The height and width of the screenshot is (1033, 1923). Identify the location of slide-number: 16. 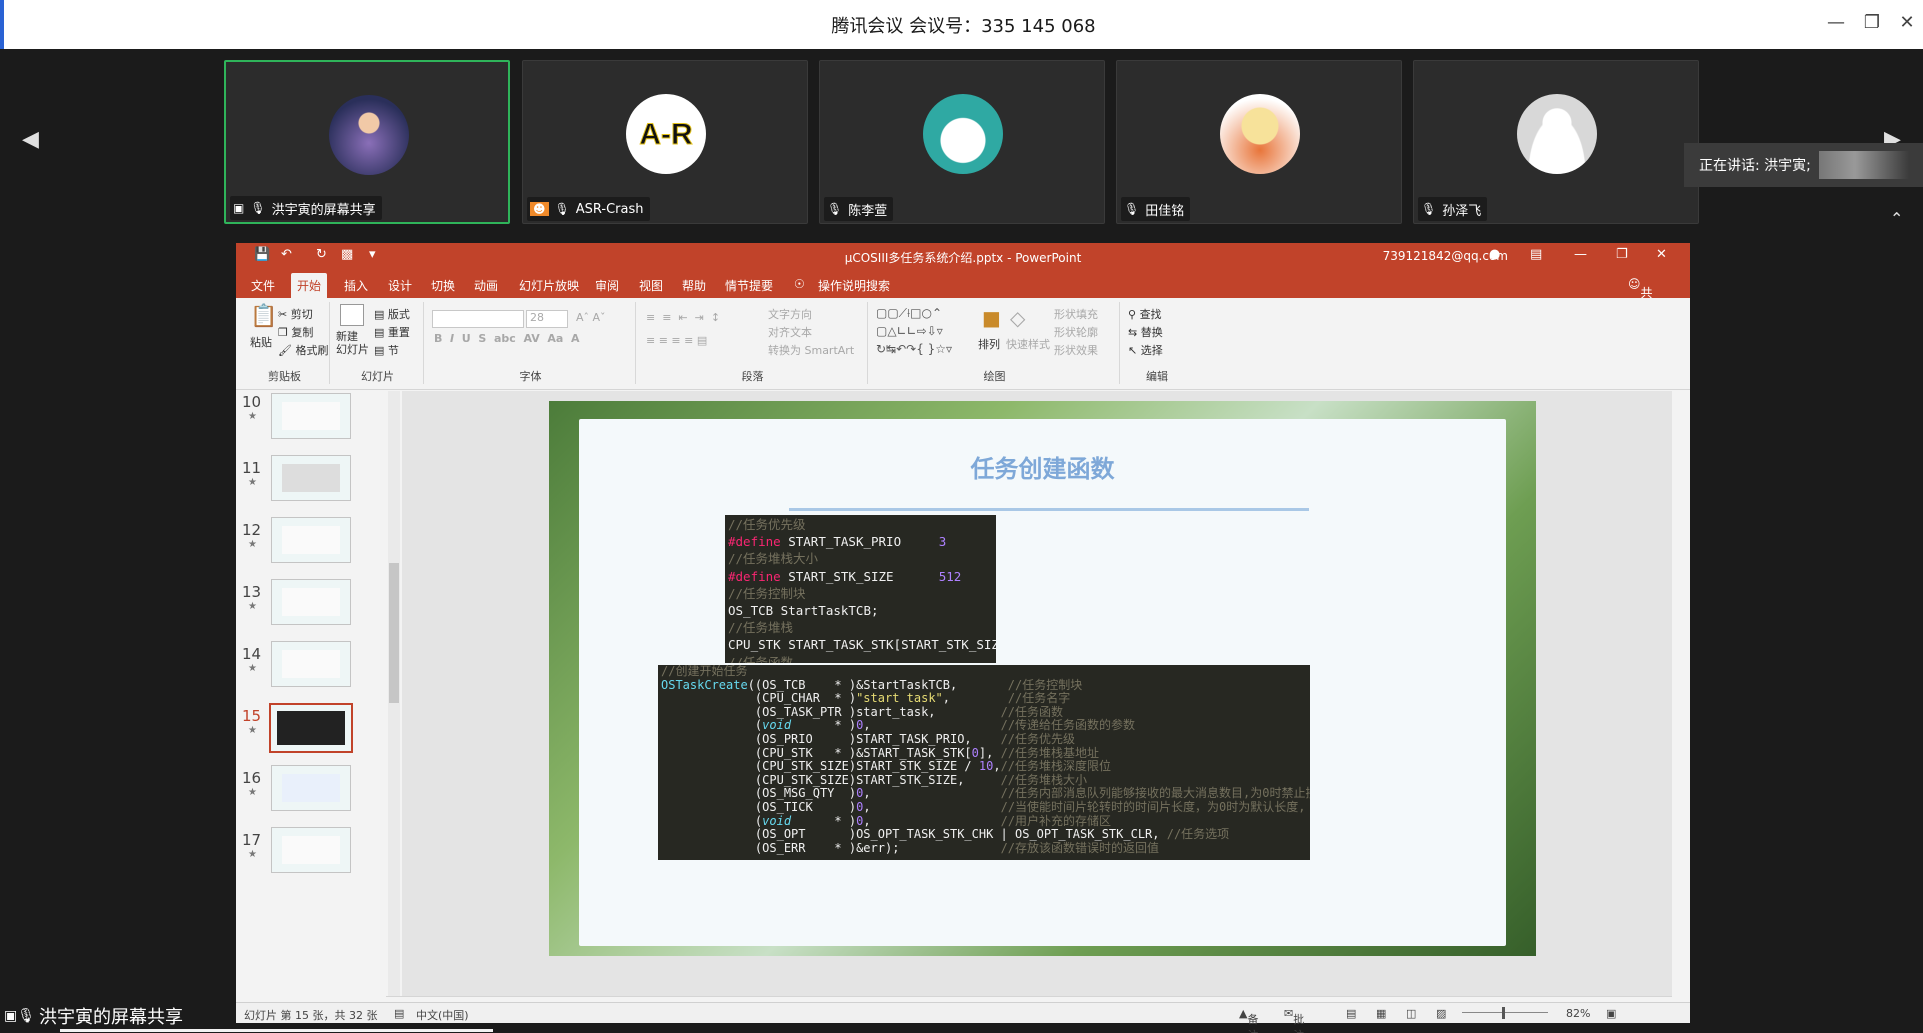
(252, 778).